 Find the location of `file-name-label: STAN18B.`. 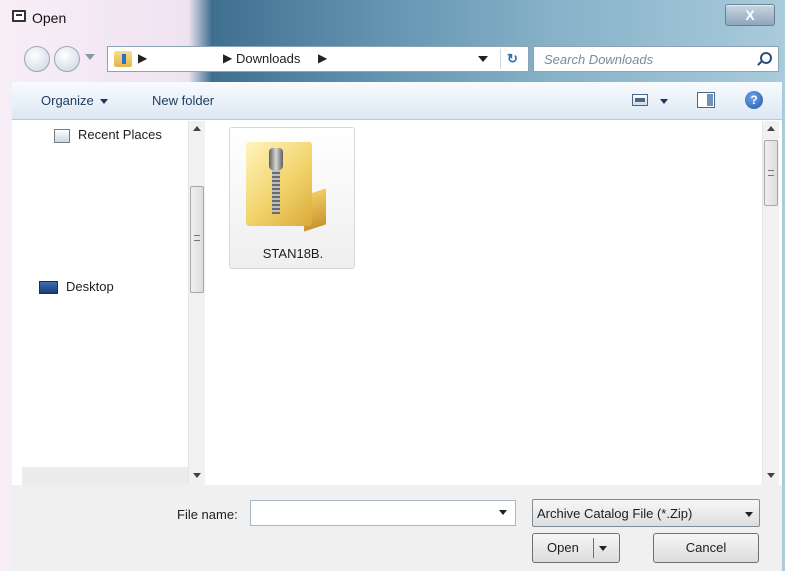

file-name-label: STAN18B. is located at coordinates (293, 253).